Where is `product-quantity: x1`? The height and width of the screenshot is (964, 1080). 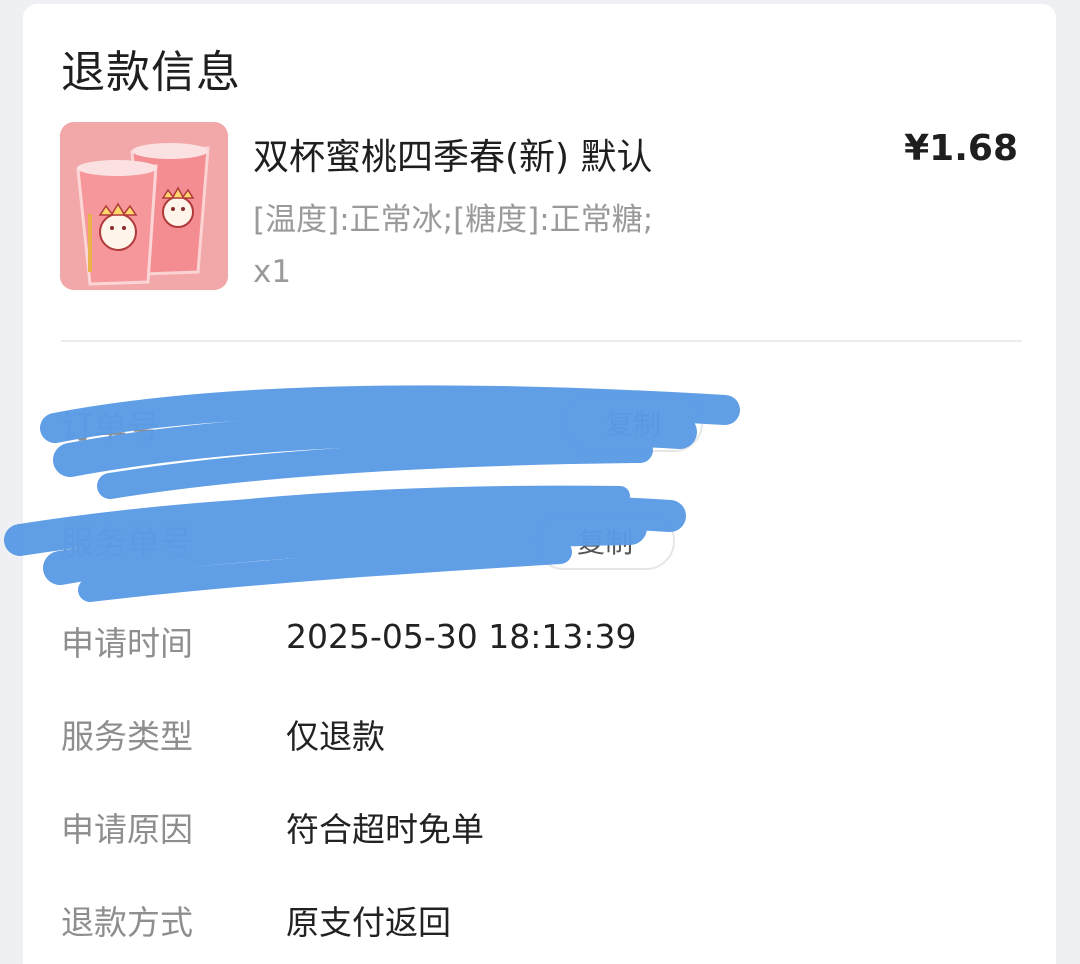
product-quantity: x1 is located at coordinates (272, 272).